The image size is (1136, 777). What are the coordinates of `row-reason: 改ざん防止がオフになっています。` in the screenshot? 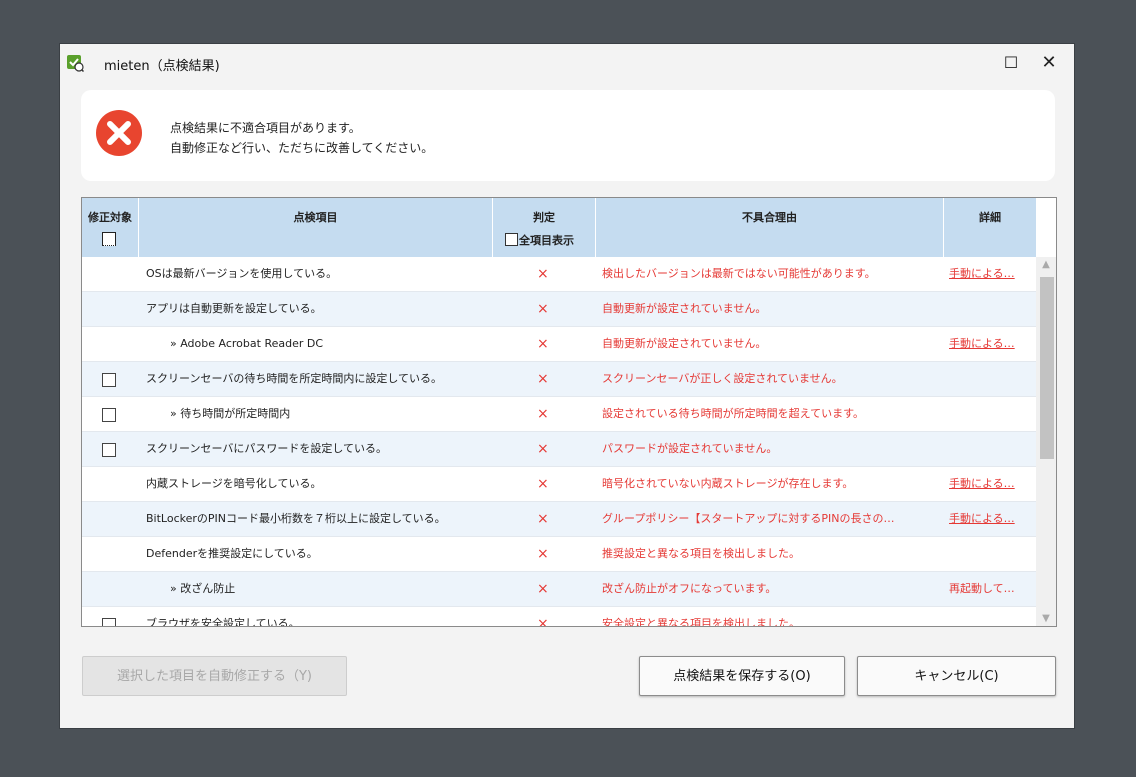 It's located at (689, 588).